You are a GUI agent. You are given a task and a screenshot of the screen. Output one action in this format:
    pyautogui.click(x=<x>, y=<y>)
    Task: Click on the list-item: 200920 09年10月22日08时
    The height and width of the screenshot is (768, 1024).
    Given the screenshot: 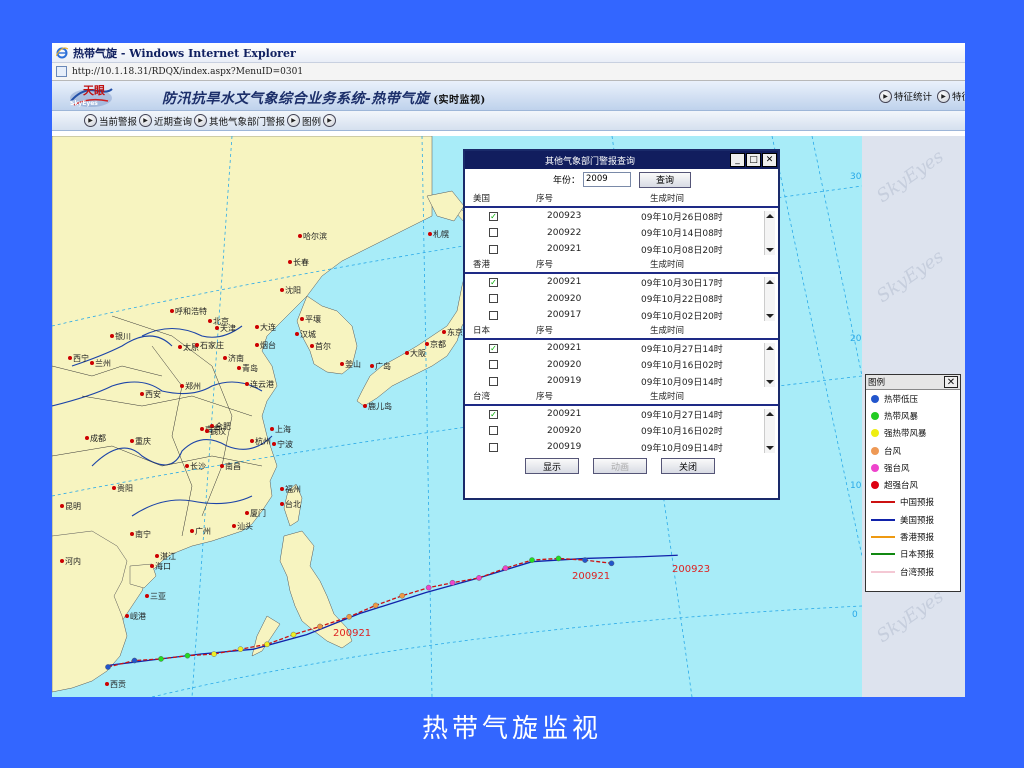 What is the action you would take?
    pyautogui.click(x=621, y=299)
    